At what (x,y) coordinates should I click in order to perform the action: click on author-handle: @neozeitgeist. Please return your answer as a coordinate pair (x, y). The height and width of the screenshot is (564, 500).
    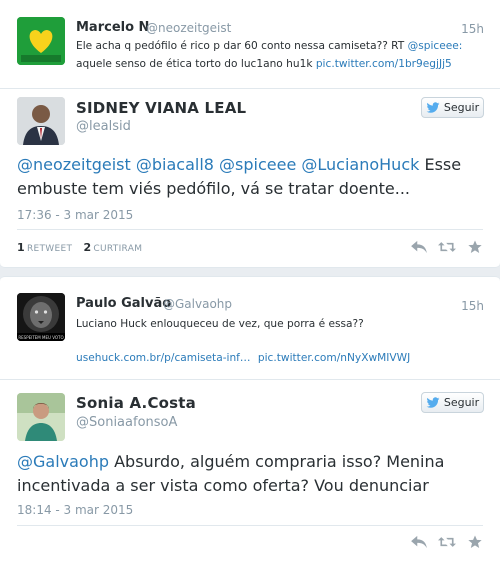
    Looking at the image, I should click on (188, 28).